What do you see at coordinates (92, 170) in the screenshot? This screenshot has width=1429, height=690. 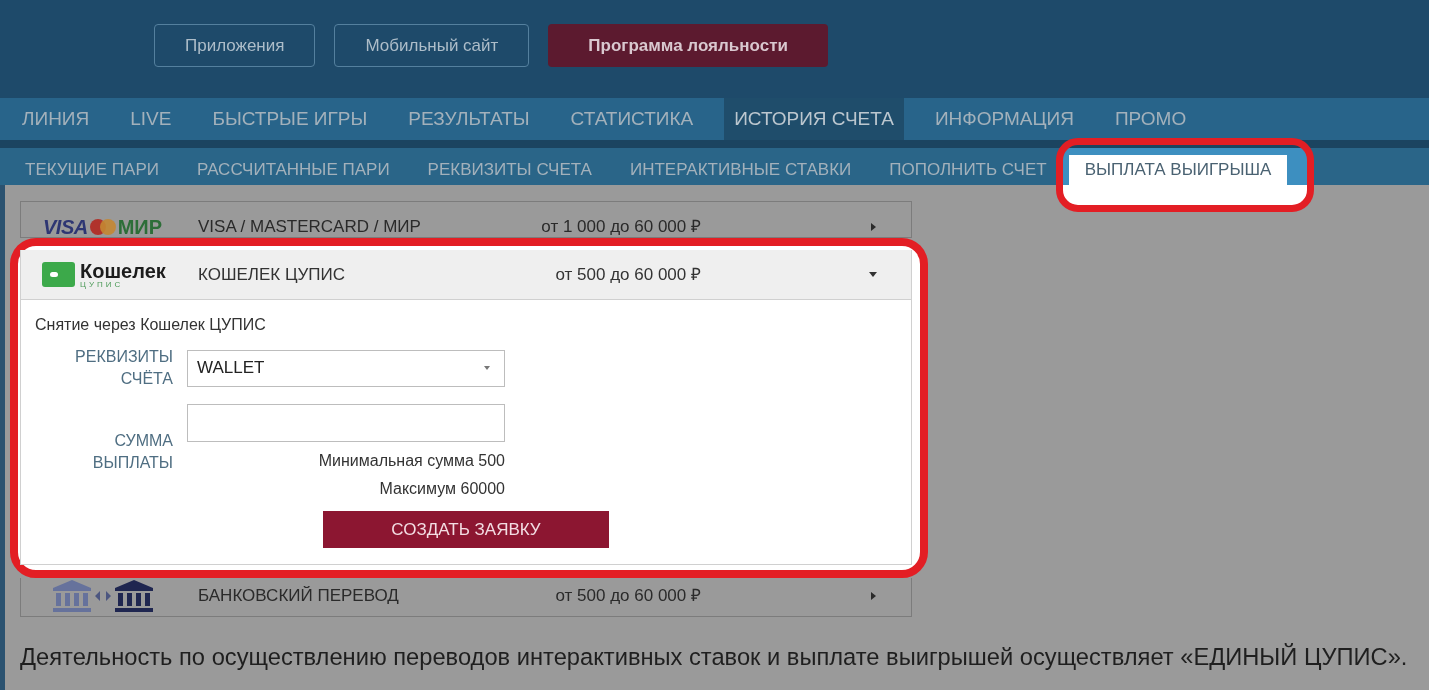 I see `sub-nav-tab: ТЕКУЩИЕ ПАРИ` at bounding box center [92, 170].